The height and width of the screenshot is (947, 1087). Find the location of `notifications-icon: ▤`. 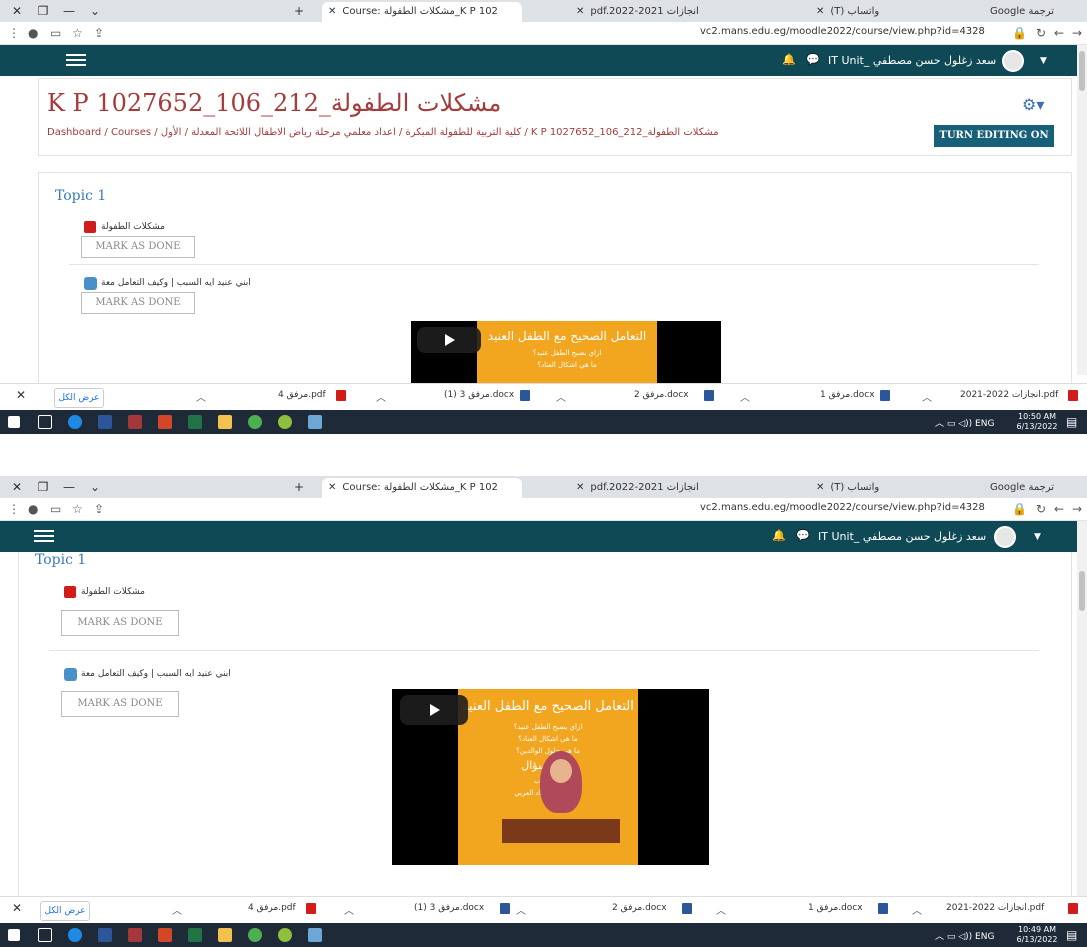

notifications-icon: ▤ is located at coordinates (1071, 935).